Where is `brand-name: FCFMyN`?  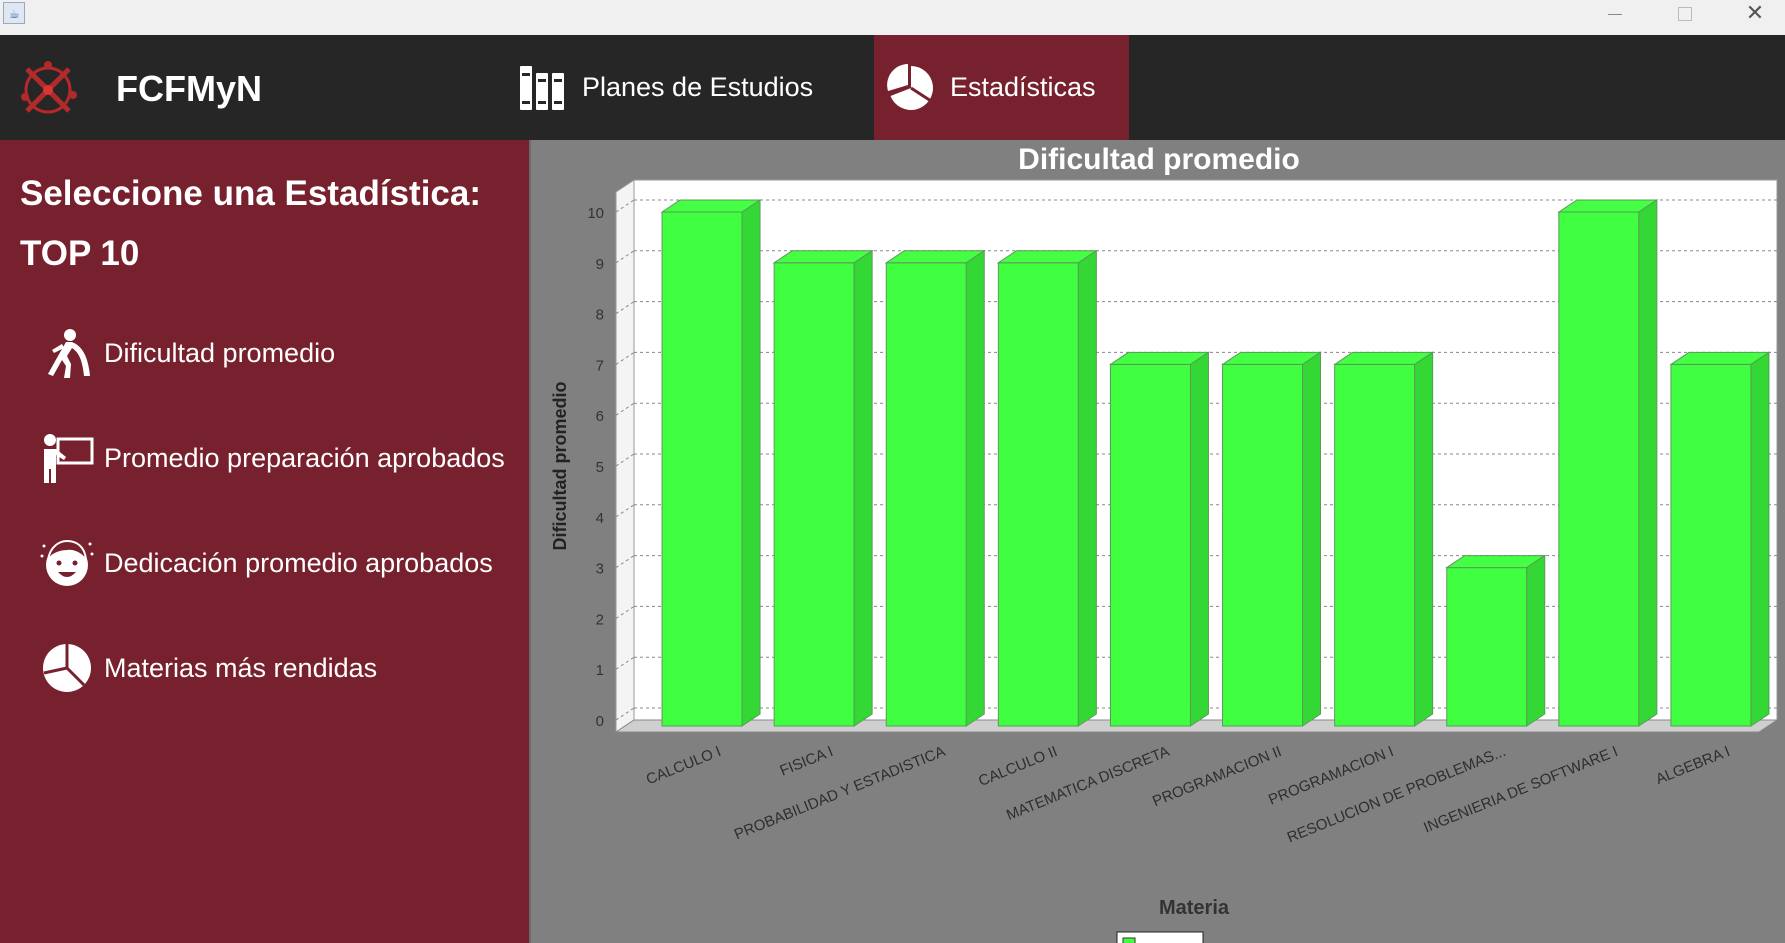
brand-name: FCFMyN is located at coordinates (189, 88).